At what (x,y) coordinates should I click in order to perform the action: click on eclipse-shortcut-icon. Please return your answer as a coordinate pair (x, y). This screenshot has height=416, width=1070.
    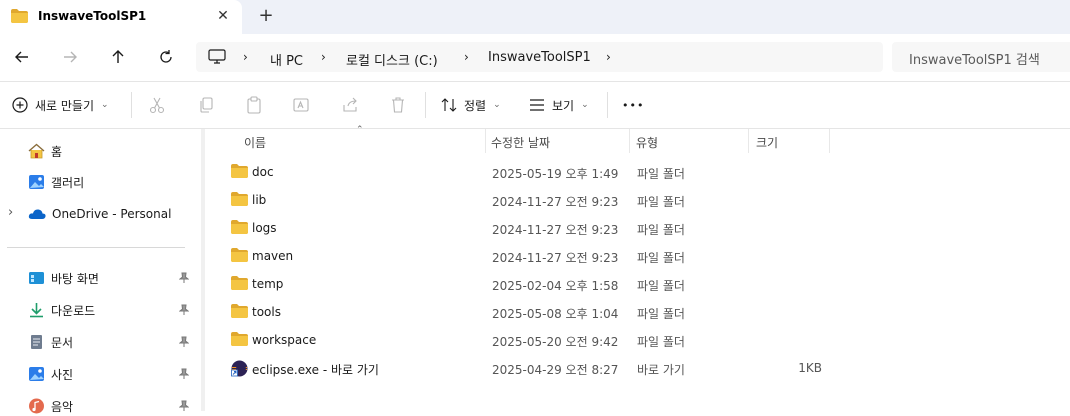
    Looking at the image, I should click on (239, 370).